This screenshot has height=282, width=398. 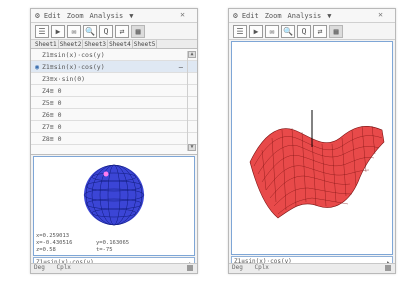 I want to click on scroll-down-icon: ▼, so click(x=192, y=147).